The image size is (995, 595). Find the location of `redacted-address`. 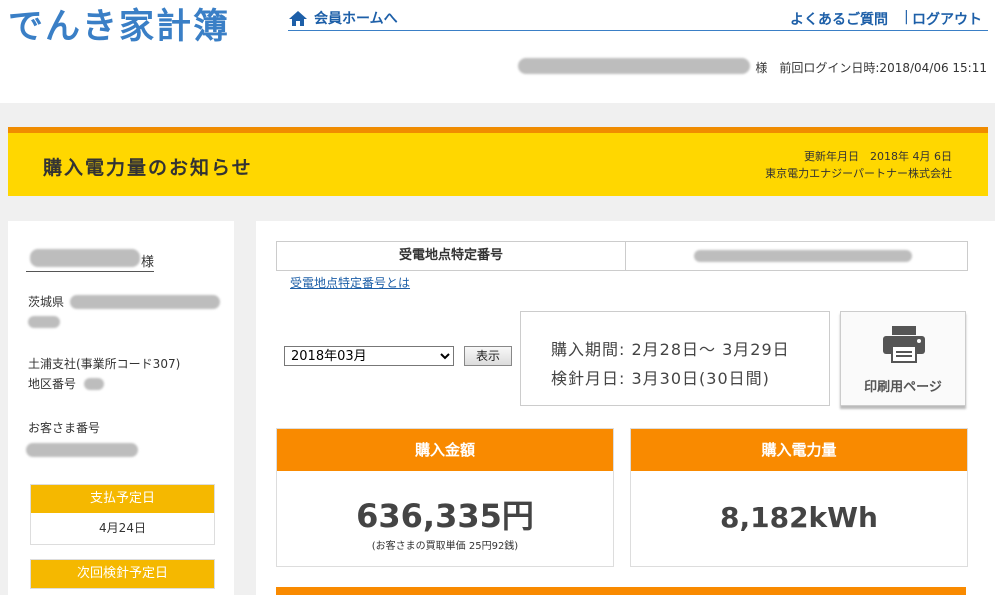

redacted-address is located at coordinates (145, 302).